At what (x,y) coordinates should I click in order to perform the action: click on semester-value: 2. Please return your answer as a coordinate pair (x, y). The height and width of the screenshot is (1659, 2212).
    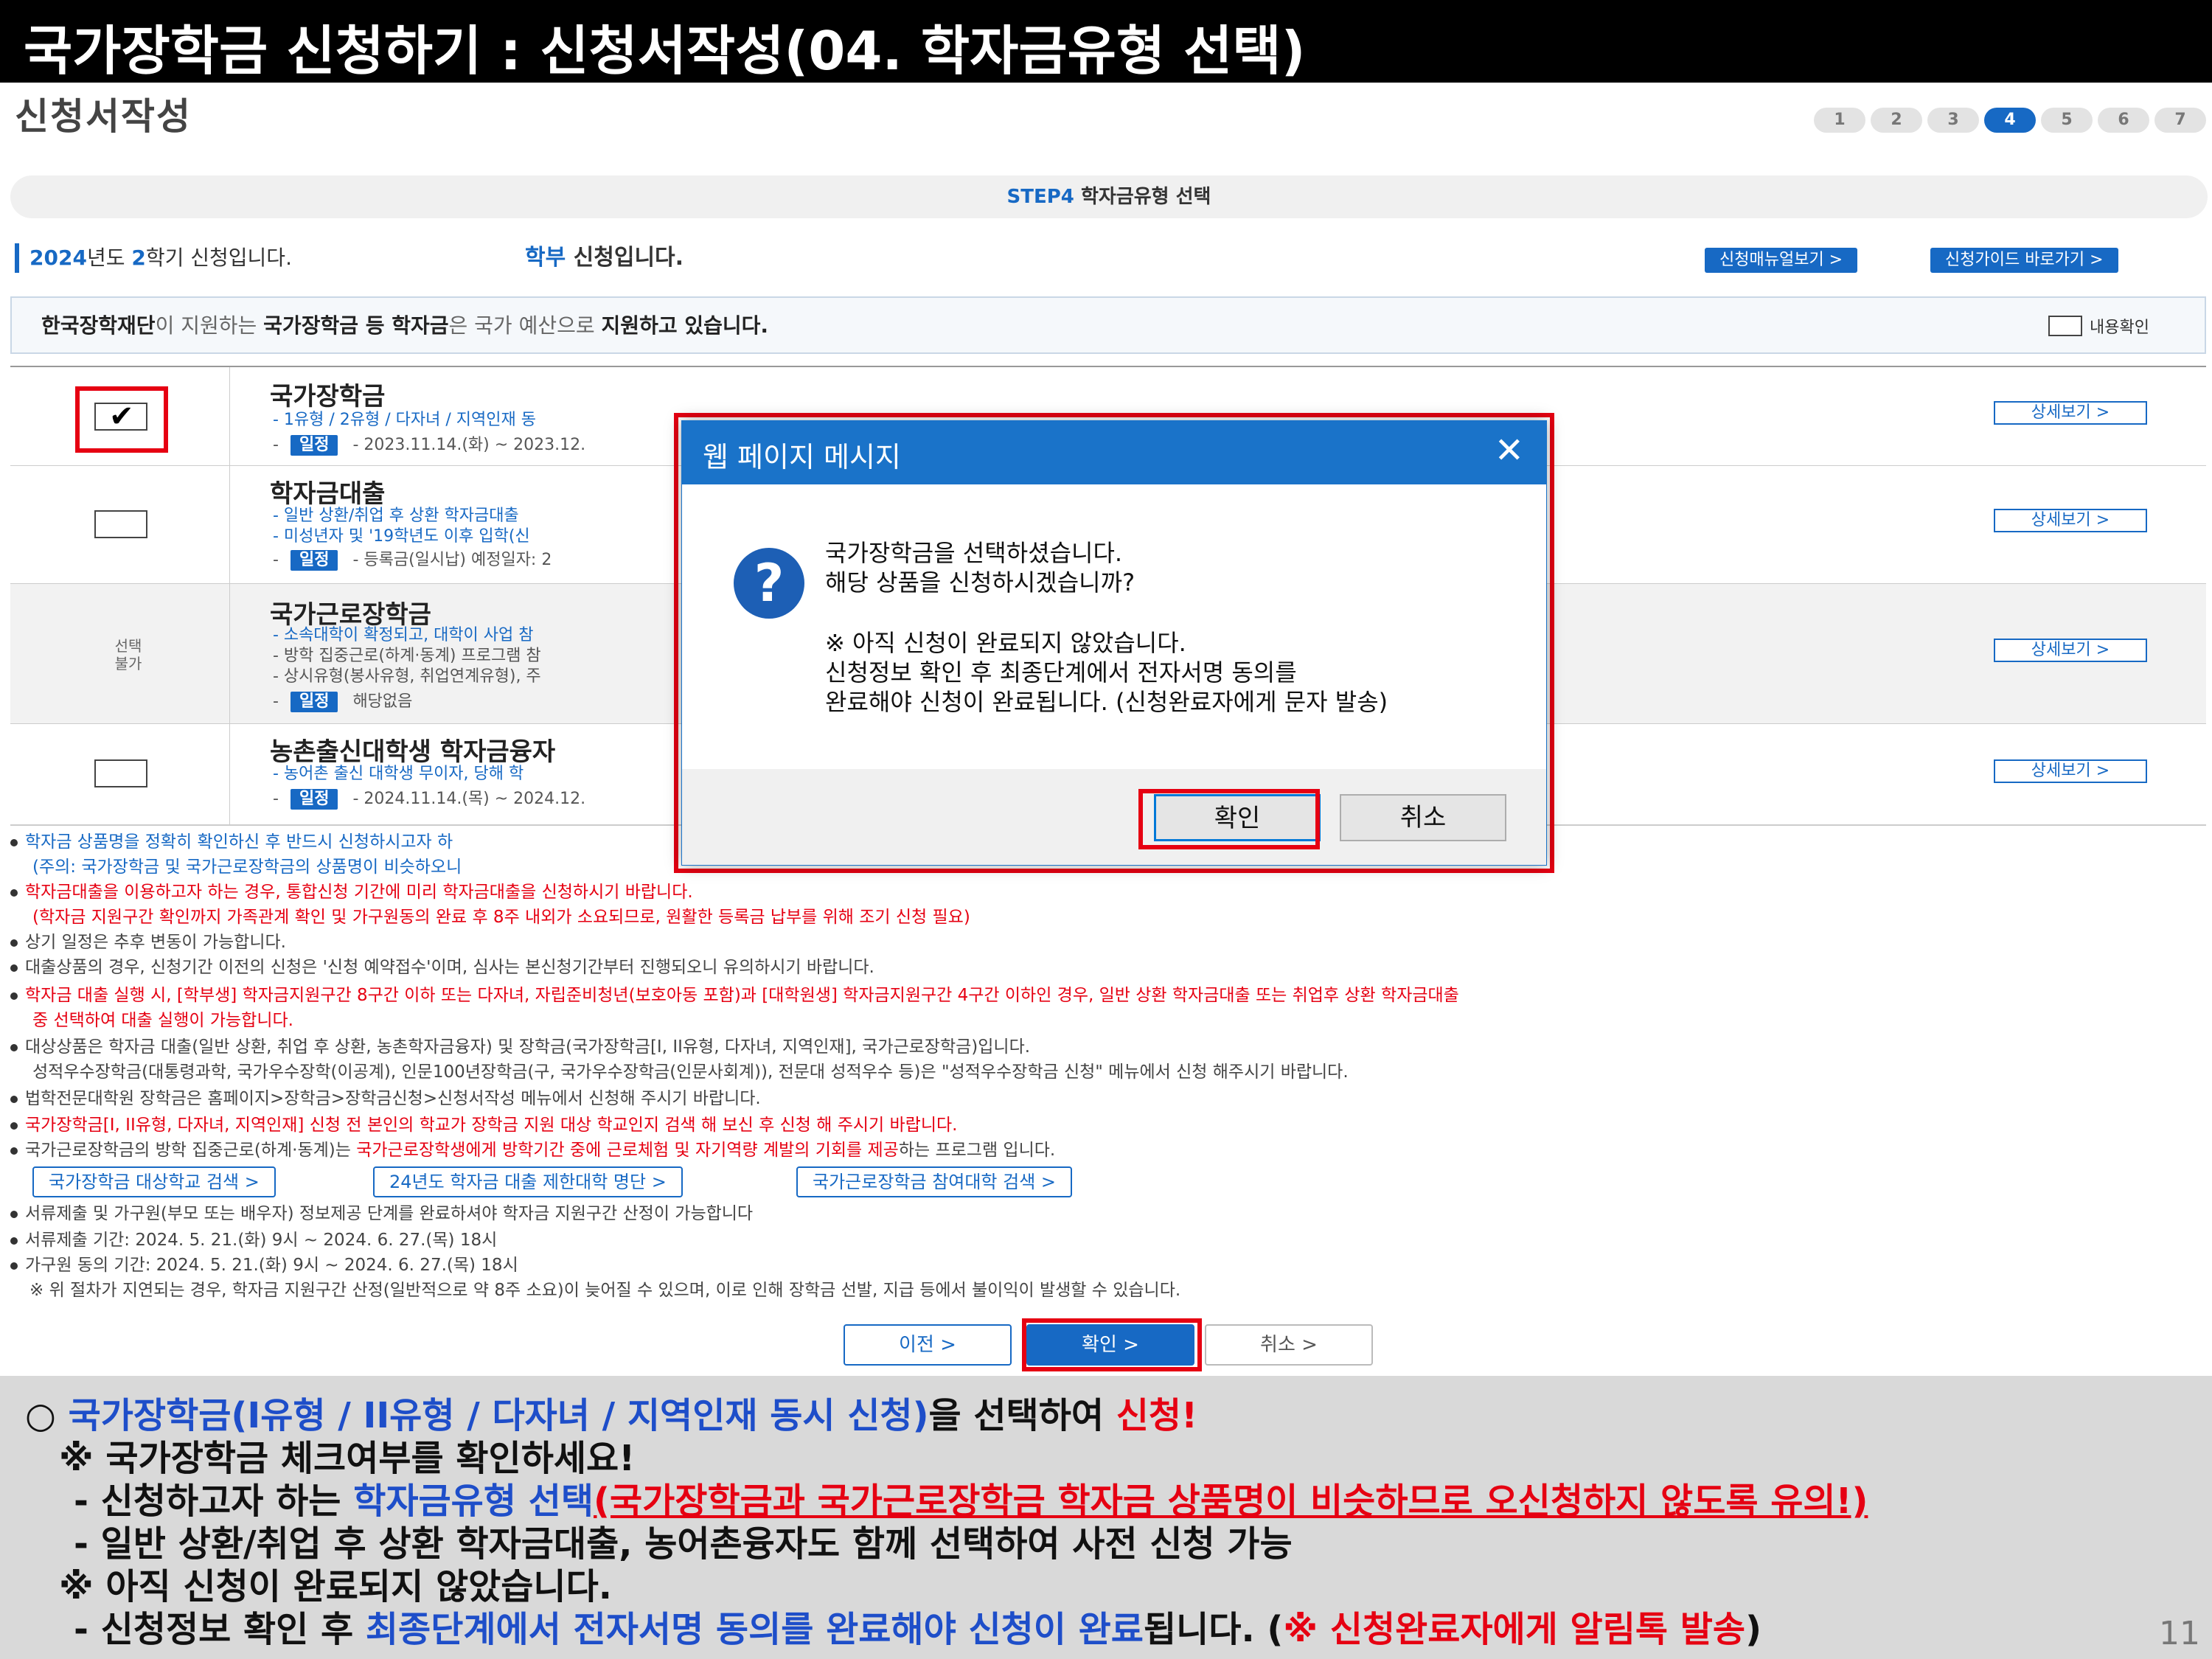
    Looking at the image, I should click on (138, 258).